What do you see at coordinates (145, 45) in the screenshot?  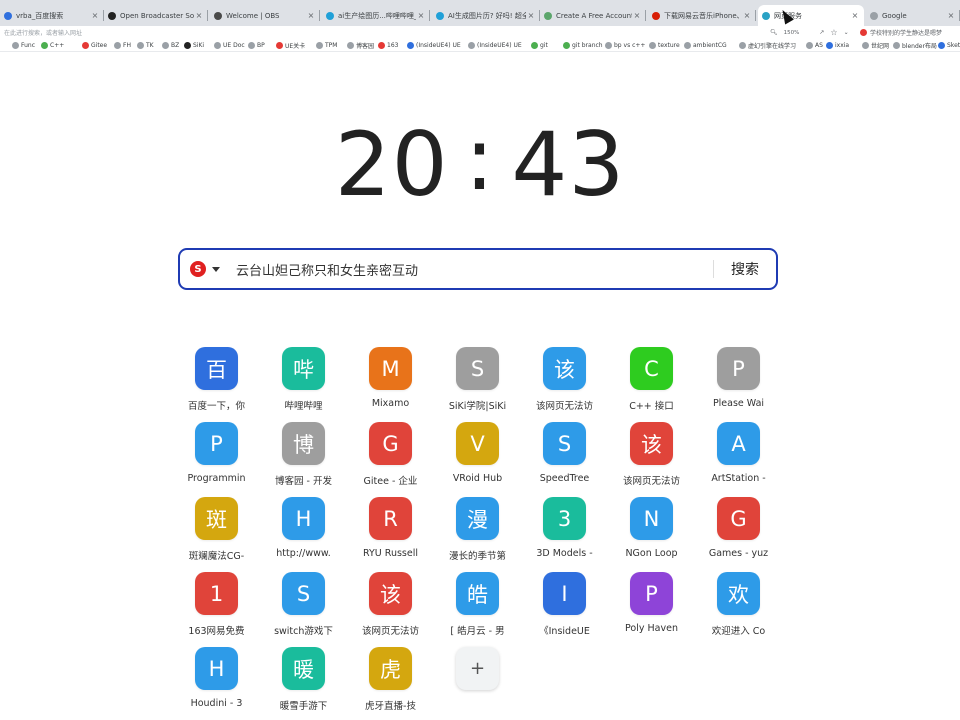 I see `bookmark-item: TK` at bounding box center [145, 45].